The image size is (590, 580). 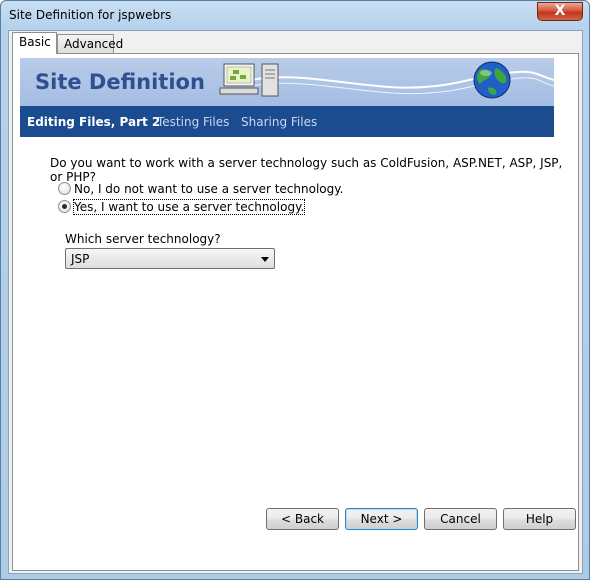 What do you see at coordinates (120, 82) in the screenshot?
I see `banner-title: Site Definition` at bounding box center [120, 82].